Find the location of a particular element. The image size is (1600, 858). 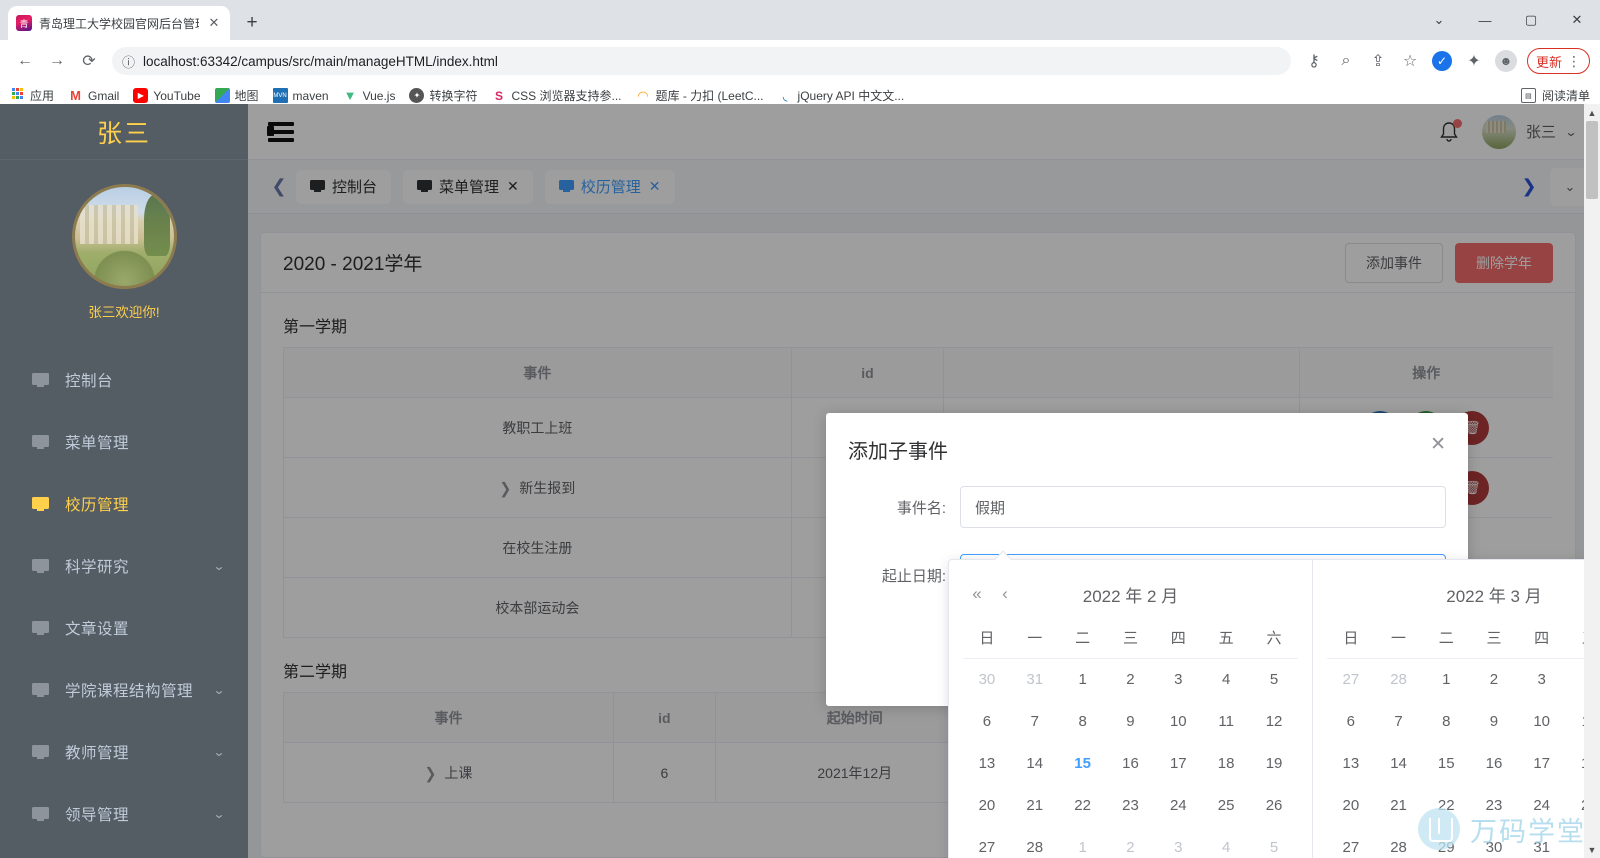

back-icon: ← is located at coordinates (25, 61).